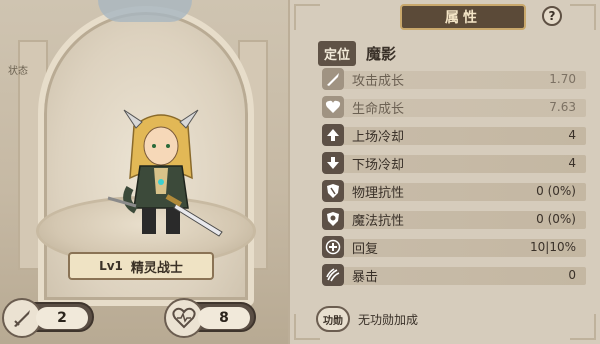 This screenshot has height=344, width=600. What do you see at coordinates (454, 247) in the screenshot?
I see `attribute-row-recovery: 回复 10|10%` at bounding box center [454, 247].